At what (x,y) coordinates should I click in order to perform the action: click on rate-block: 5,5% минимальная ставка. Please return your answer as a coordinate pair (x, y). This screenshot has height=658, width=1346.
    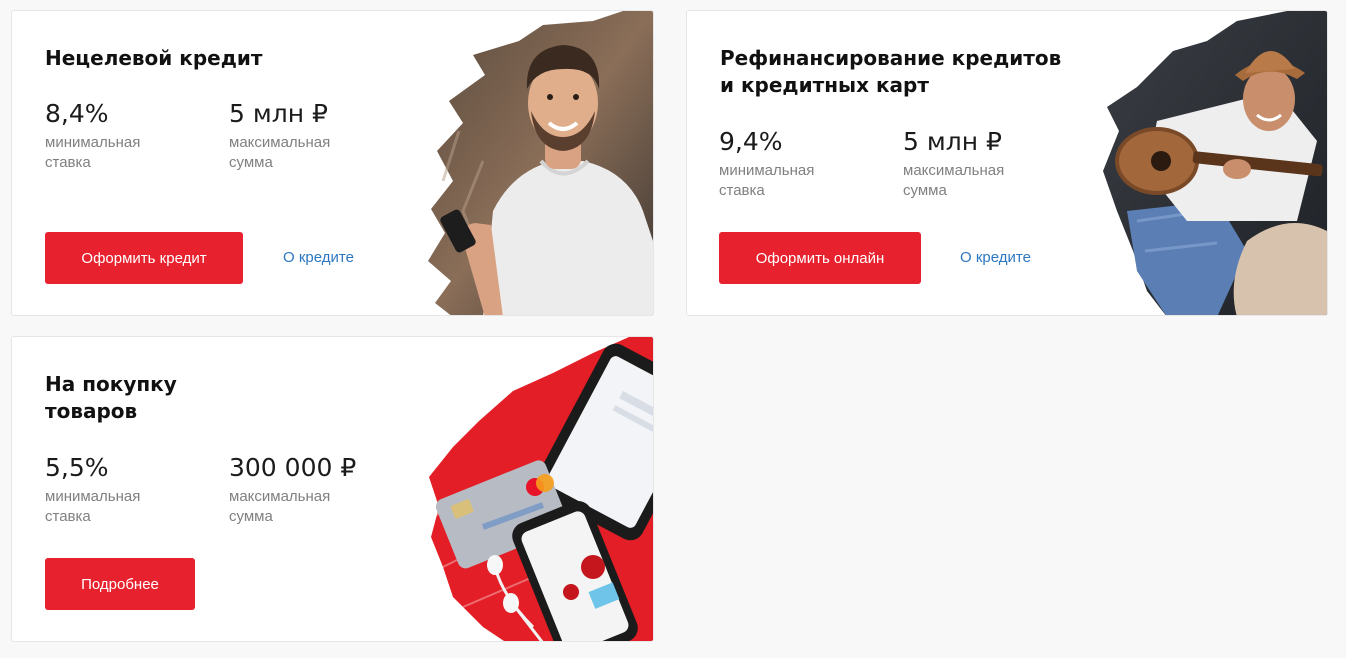
    Looking at the image, I should click on (130, 490).